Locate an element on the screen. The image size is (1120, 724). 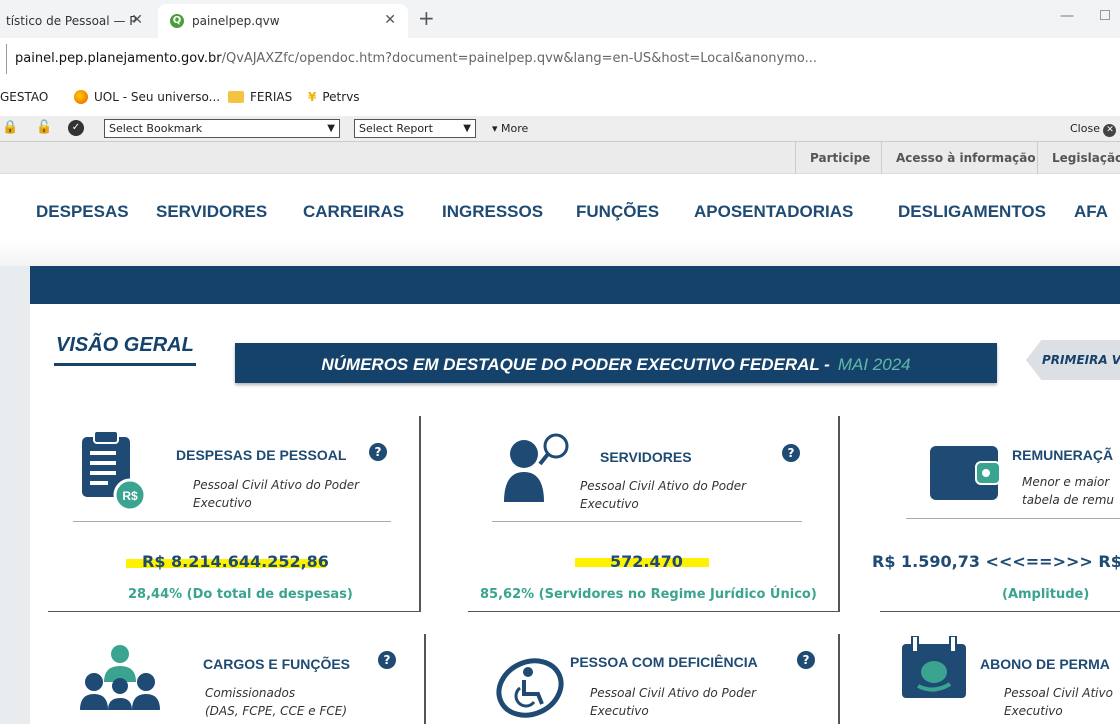
menu-despesas: DESPESAS is located at coordinates (82, 212).